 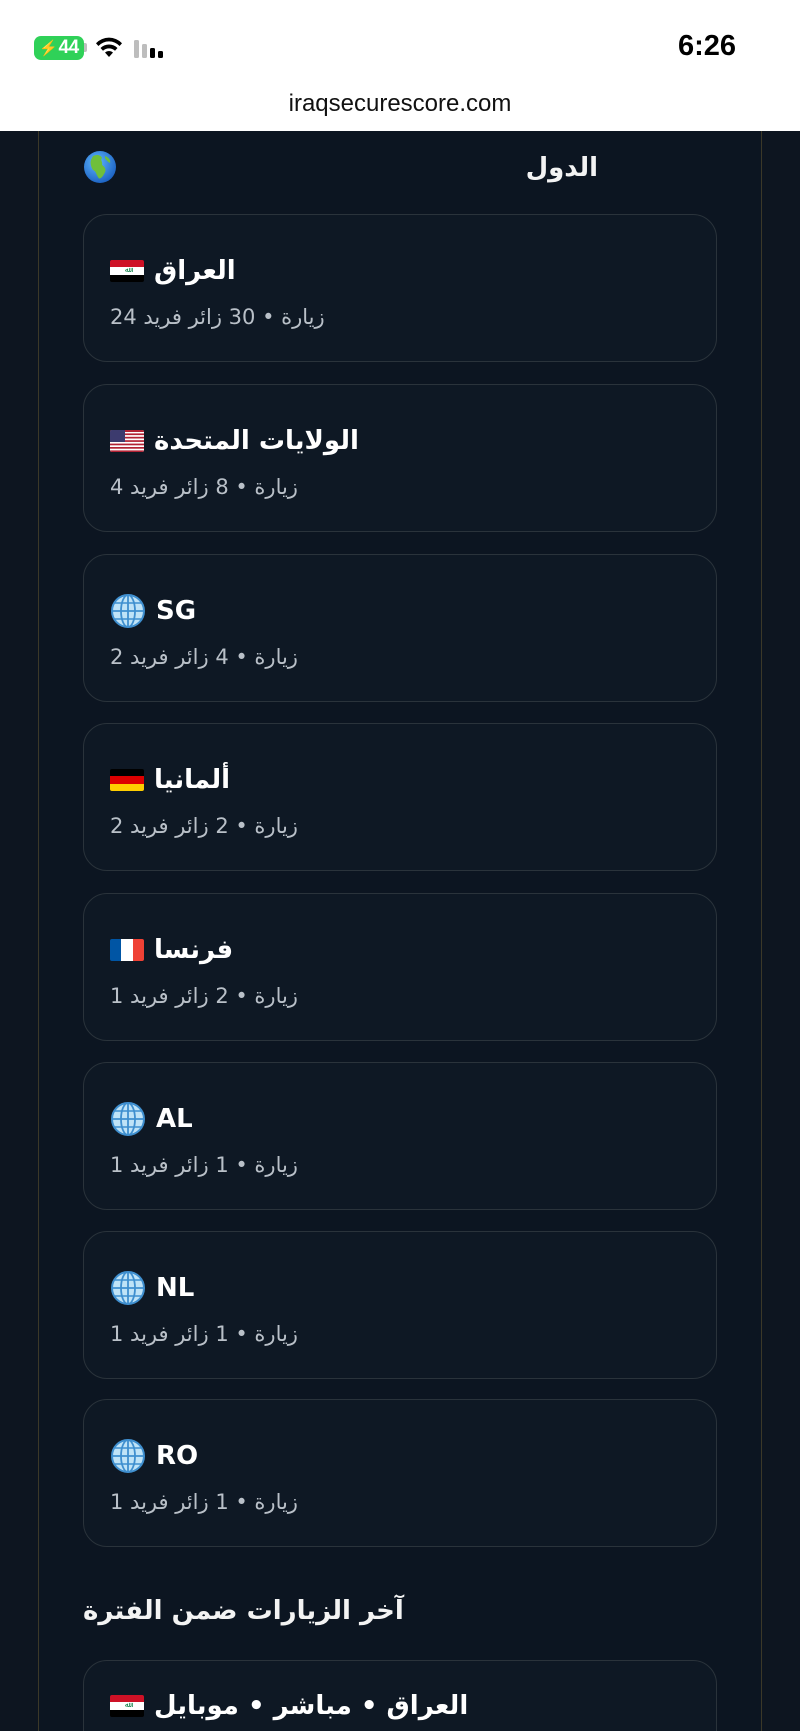 What do you see at coordinates (176, 611) in the screenshot?
I see `country-name: SG` at bounding box center [176, 611].